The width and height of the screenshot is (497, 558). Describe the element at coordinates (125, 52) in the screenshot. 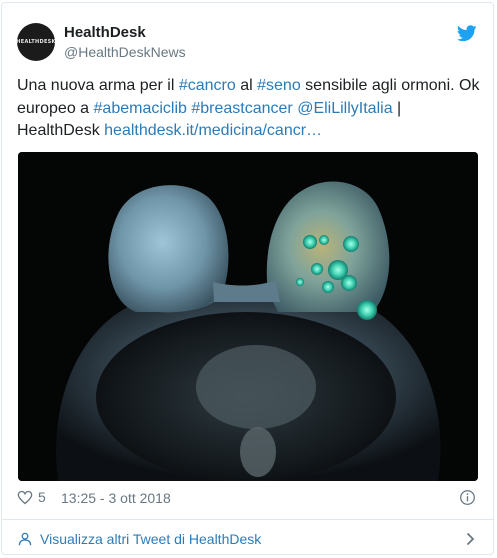

I see `author-handle: @HealthDeskNews` at that location.